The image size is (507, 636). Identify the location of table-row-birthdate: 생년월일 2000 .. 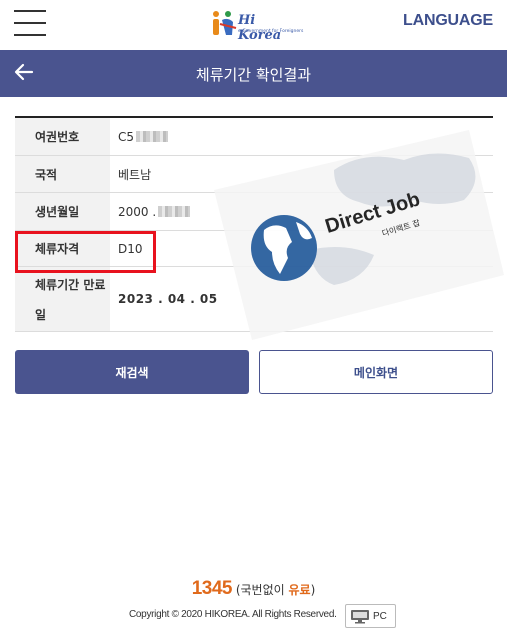
(254, 212).